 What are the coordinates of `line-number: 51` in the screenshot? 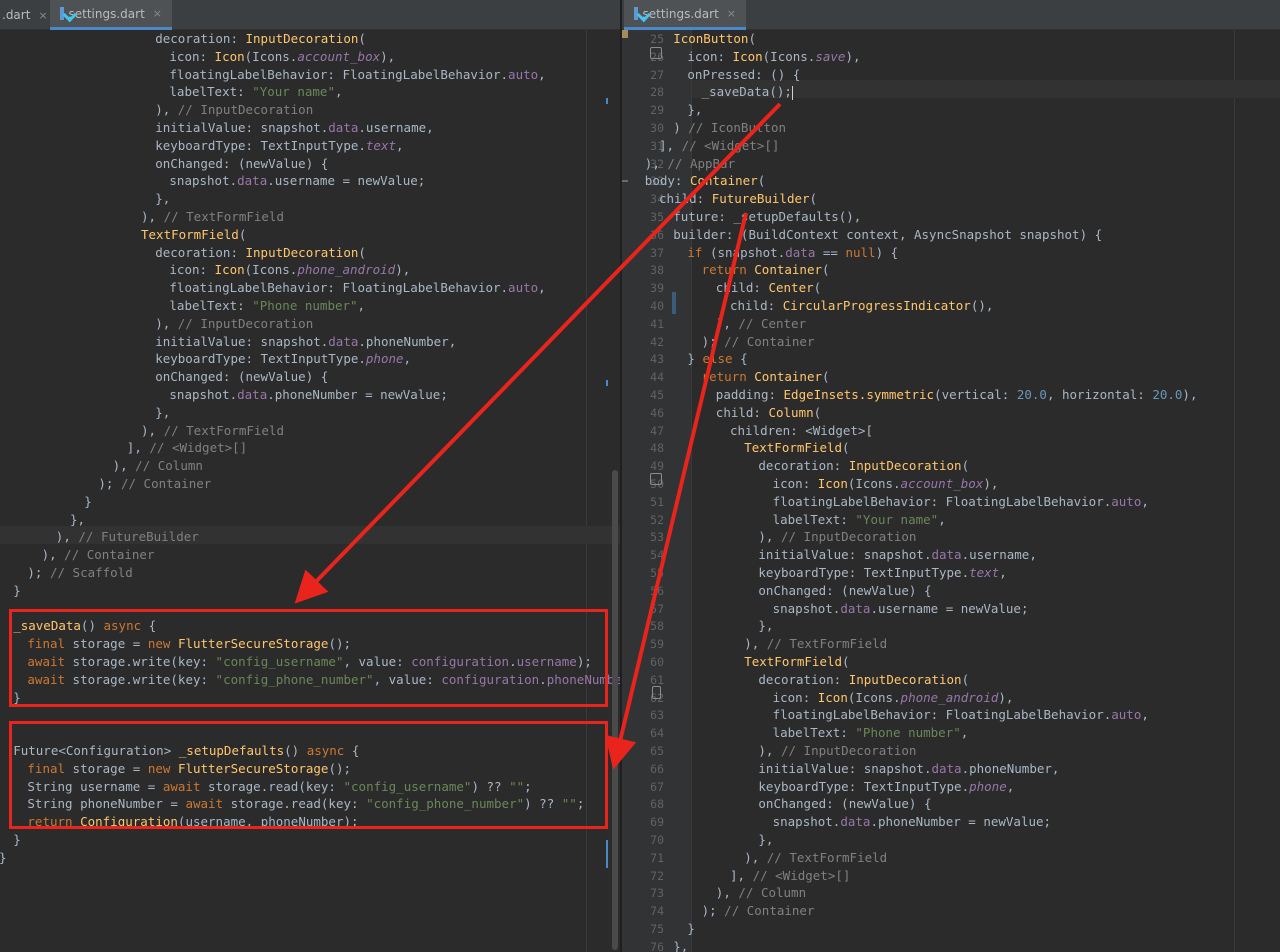 It's located at (657, 501).